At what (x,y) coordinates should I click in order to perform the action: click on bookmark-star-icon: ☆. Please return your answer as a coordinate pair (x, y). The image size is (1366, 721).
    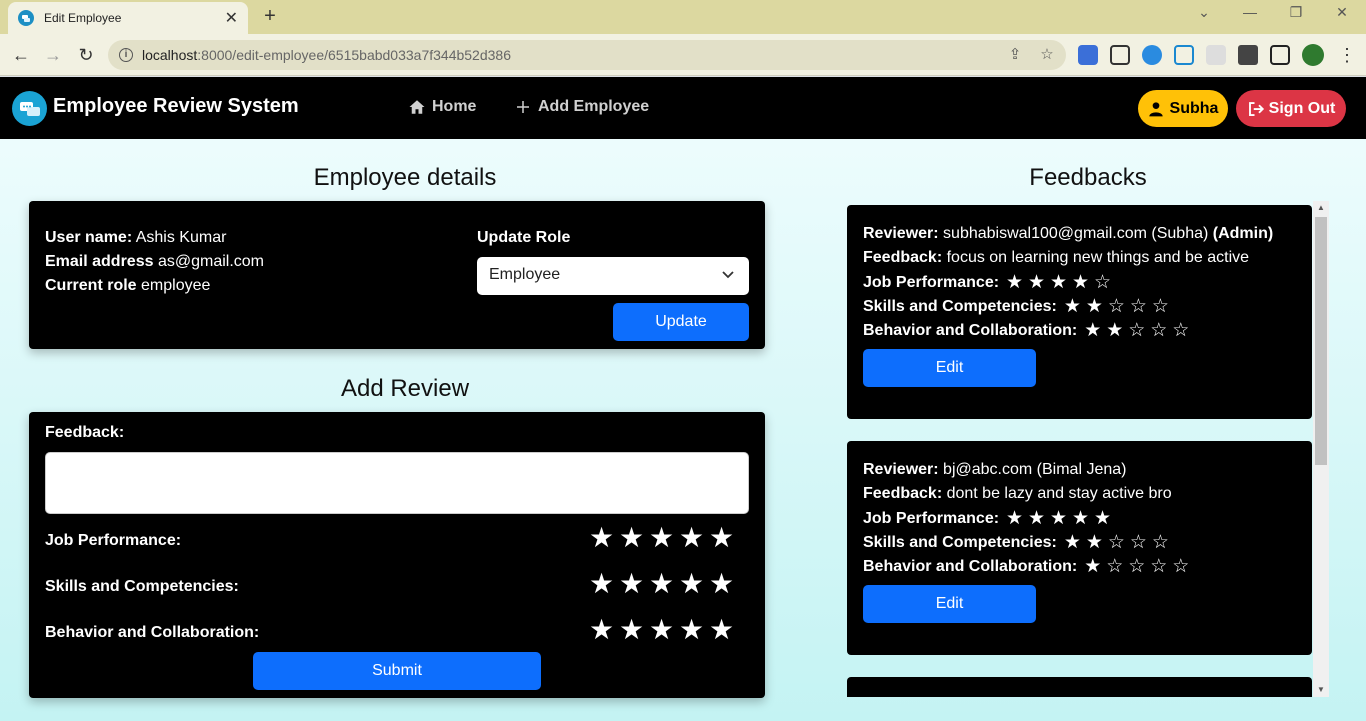
    Looking at the image, I should click on (1047, 55).